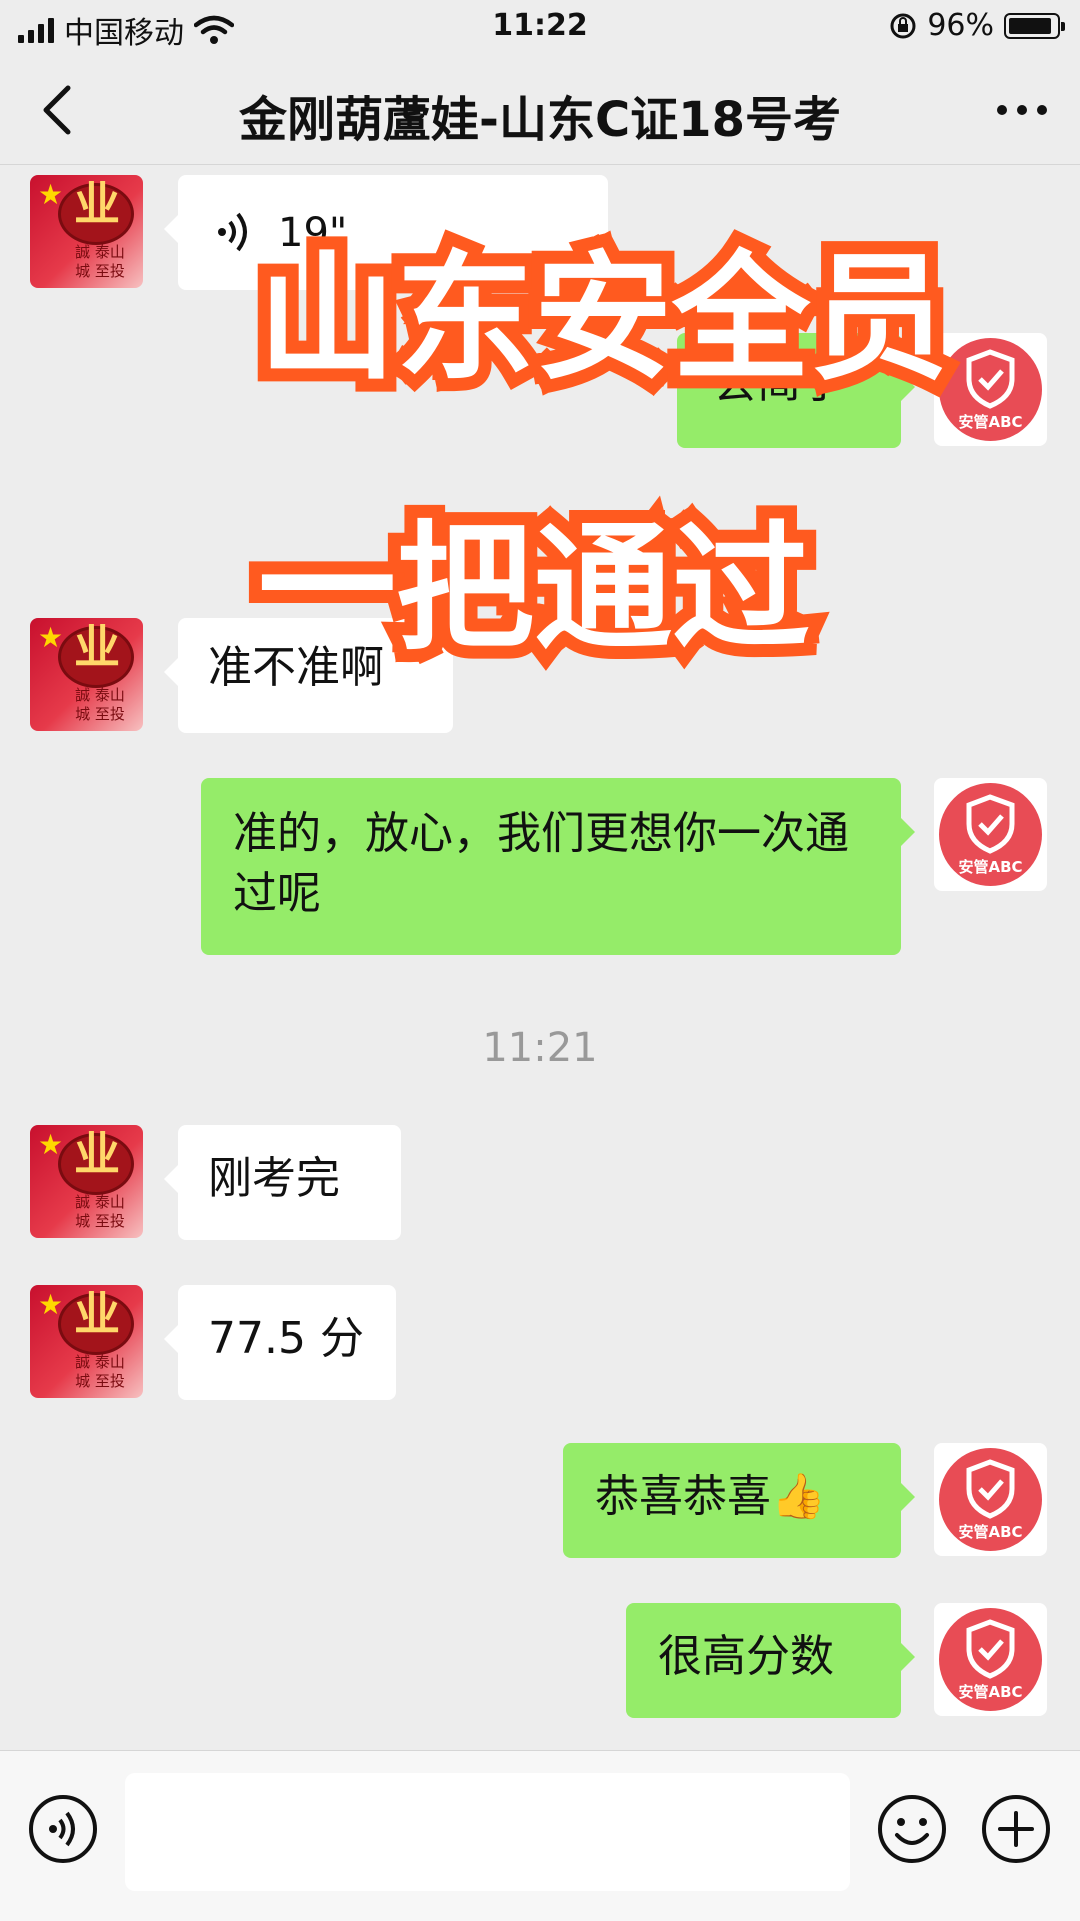 This screenshot has height=1921, width=1080. What do you see at coordinates (534, 589) in the screenshot?
I see `overlay-subheadline: 一把通过` at bounding box center [534, 589].